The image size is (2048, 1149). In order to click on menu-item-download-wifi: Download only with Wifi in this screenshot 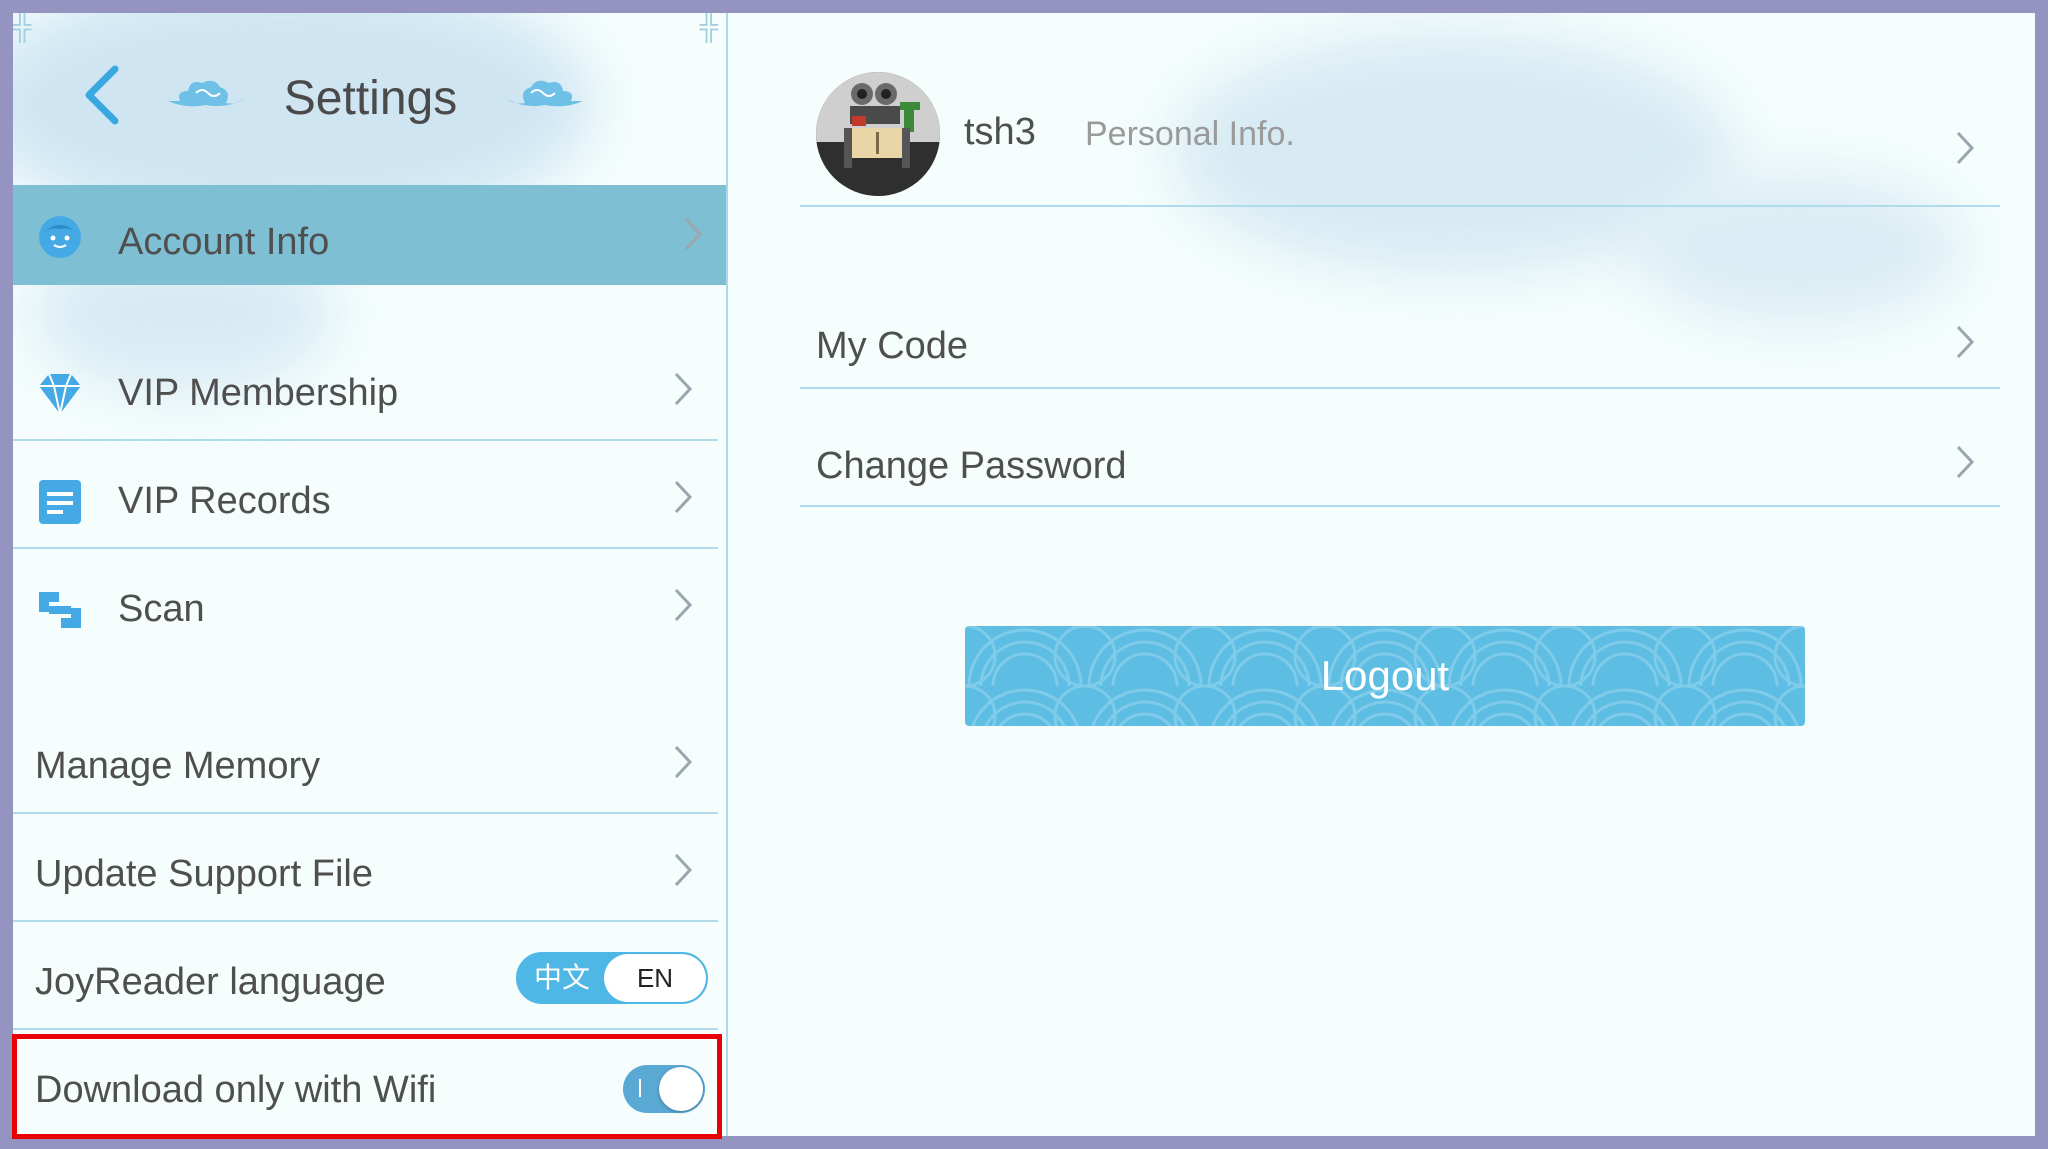, I will do `click(365, 1083)`.